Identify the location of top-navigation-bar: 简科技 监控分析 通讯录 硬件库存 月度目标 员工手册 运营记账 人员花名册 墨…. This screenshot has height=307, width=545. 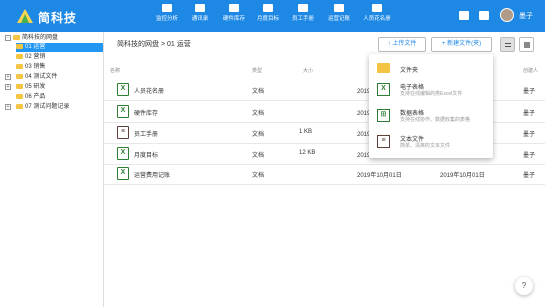
(272, 16).